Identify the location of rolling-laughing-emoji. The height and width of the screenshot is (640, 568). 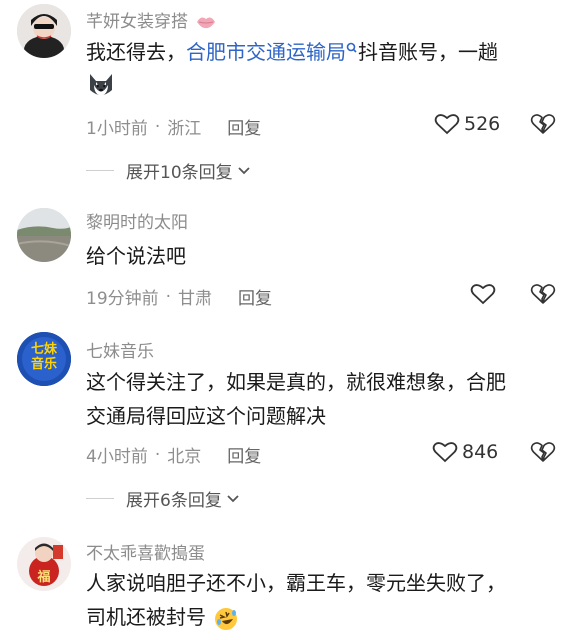
(226, 618).